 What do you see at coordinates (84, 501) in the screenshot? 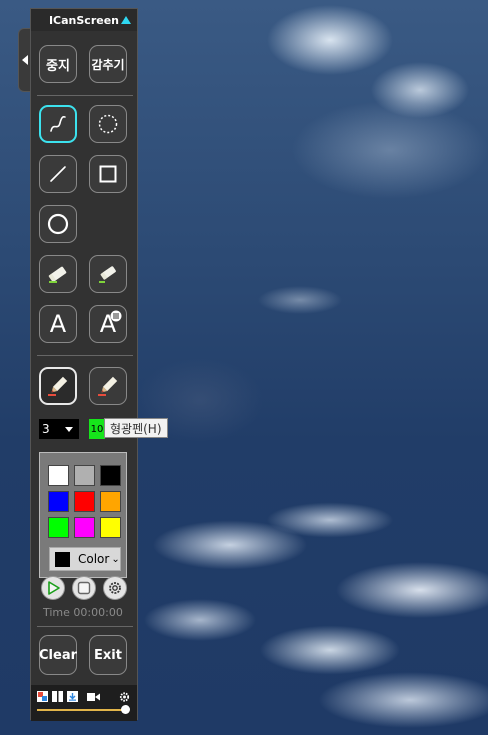
I see `color-swatch-red` at bounding box center [84, 501].